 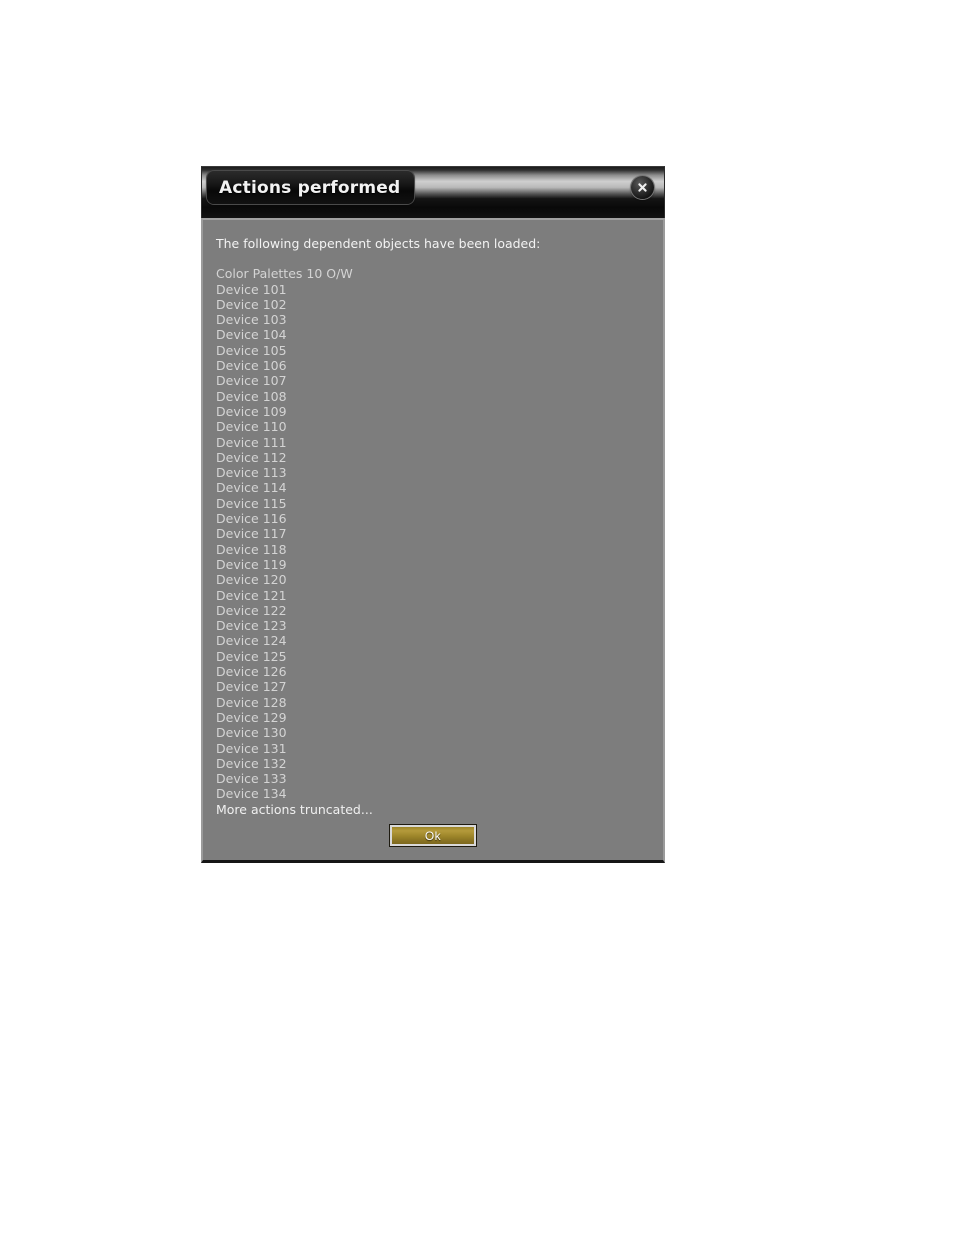 What do you see at coordinates (251, 381) in the screenshot?
I see `list-item: Device 107` at bounding box center [251, 381].